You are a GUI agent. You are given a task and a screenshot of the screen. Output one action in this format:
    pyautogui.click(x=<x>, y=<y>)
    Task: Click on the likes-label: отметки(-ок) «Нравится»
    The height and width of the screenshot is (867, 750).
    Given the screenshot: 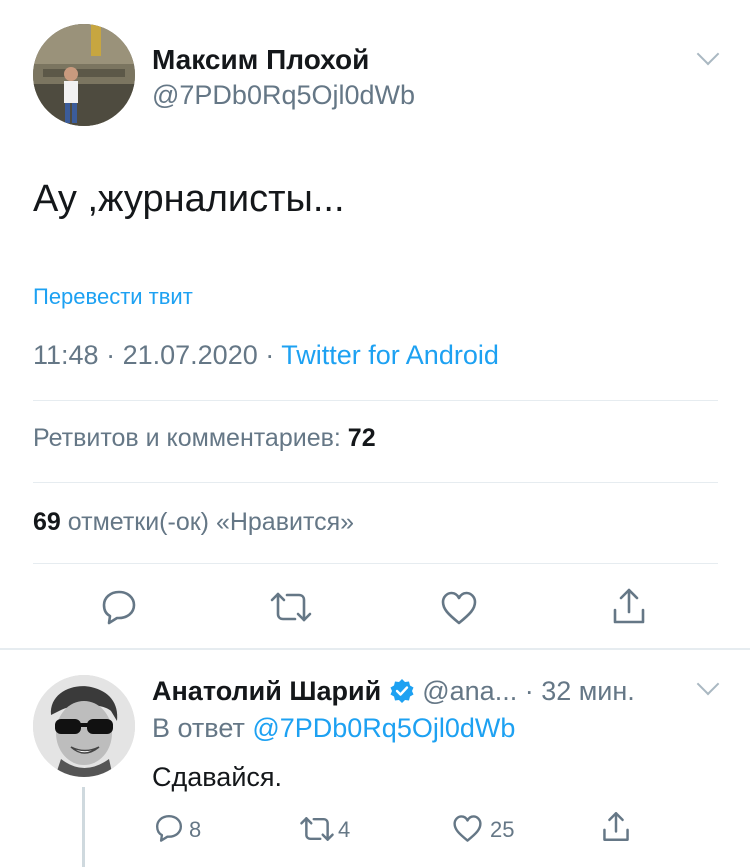 What is the action you would take?
    pyautogui.click(x=211, y=522)
    